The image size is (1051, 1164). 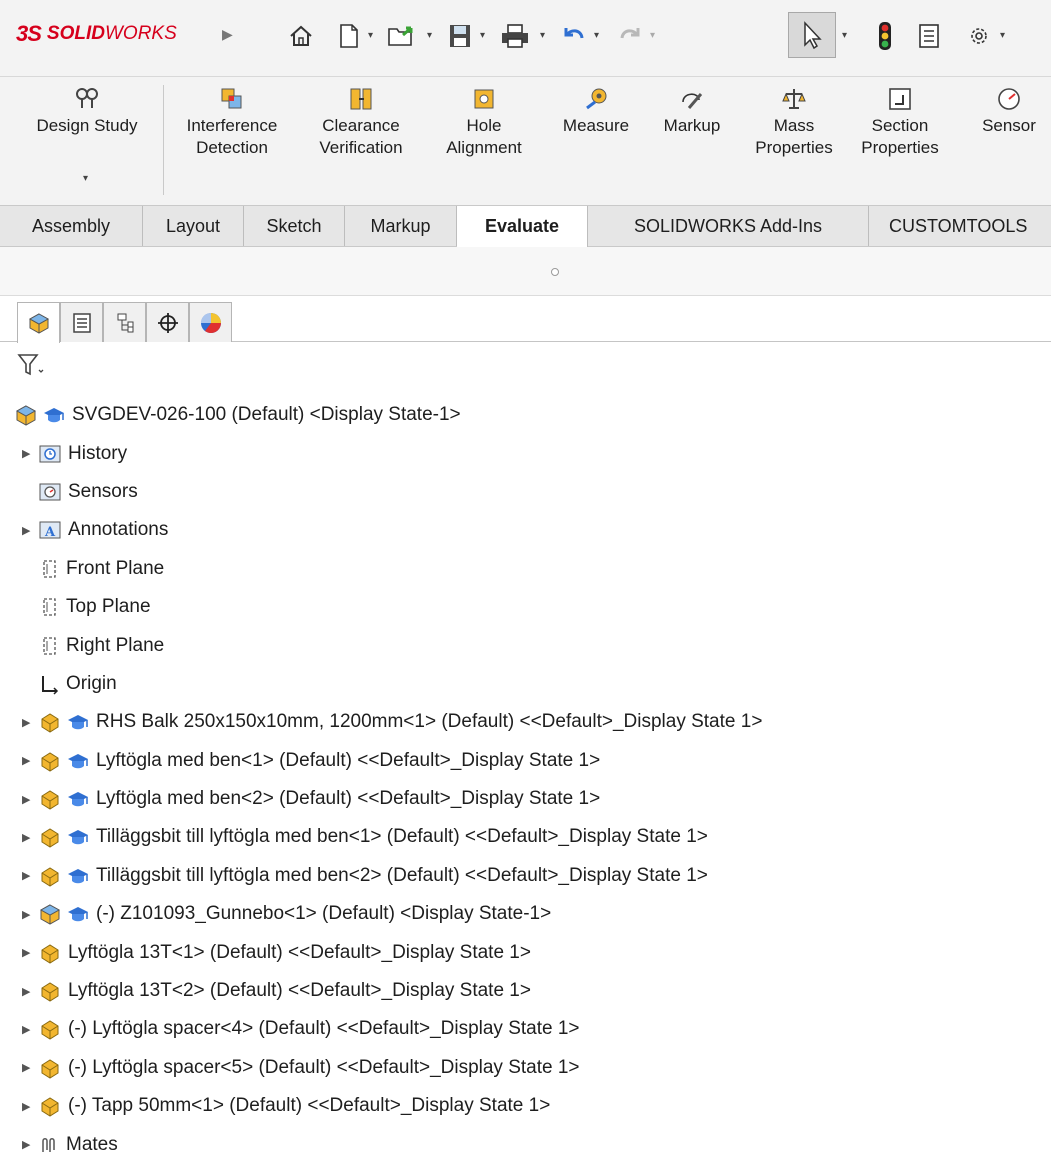 I want to click on panel-splitter, so click(x=525, y=271).